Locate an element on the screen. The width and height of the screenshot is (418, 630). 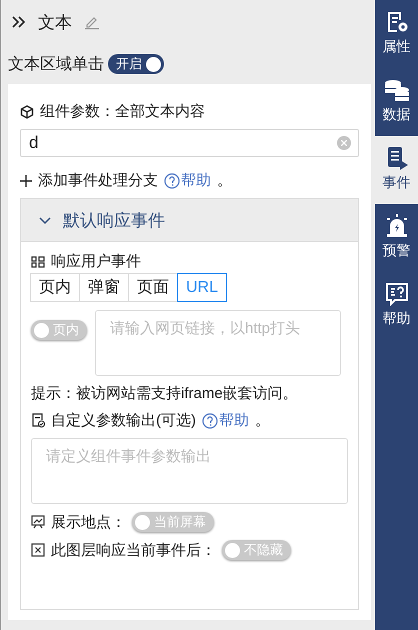
option-label: 此图层响应当前事件后： is located at coordinates (133, 550).